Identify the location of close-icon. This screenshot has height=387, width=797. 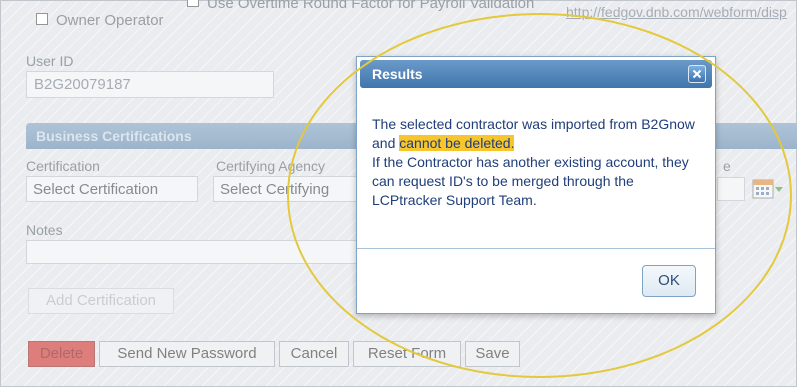
(697, 74).